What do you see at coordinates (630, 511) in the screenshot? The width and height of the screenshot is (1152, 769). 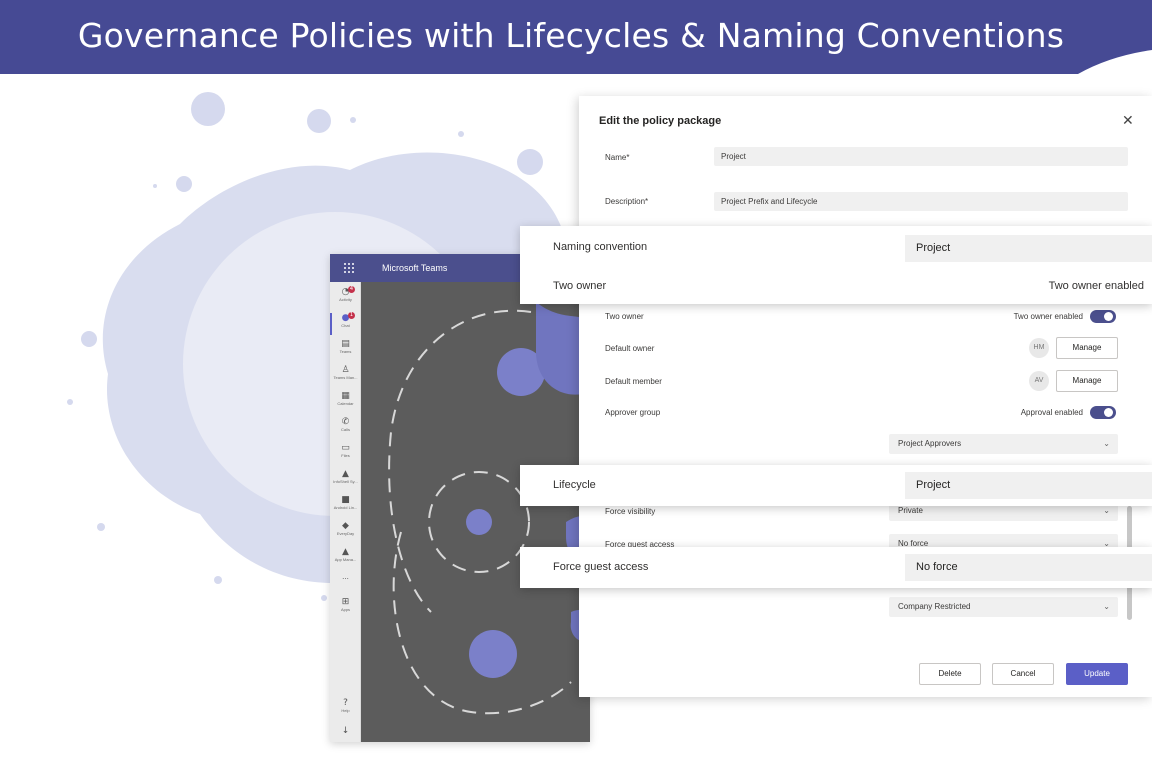 I see `force-visibility-label: Force visibility` at bounding box center [630, 511].